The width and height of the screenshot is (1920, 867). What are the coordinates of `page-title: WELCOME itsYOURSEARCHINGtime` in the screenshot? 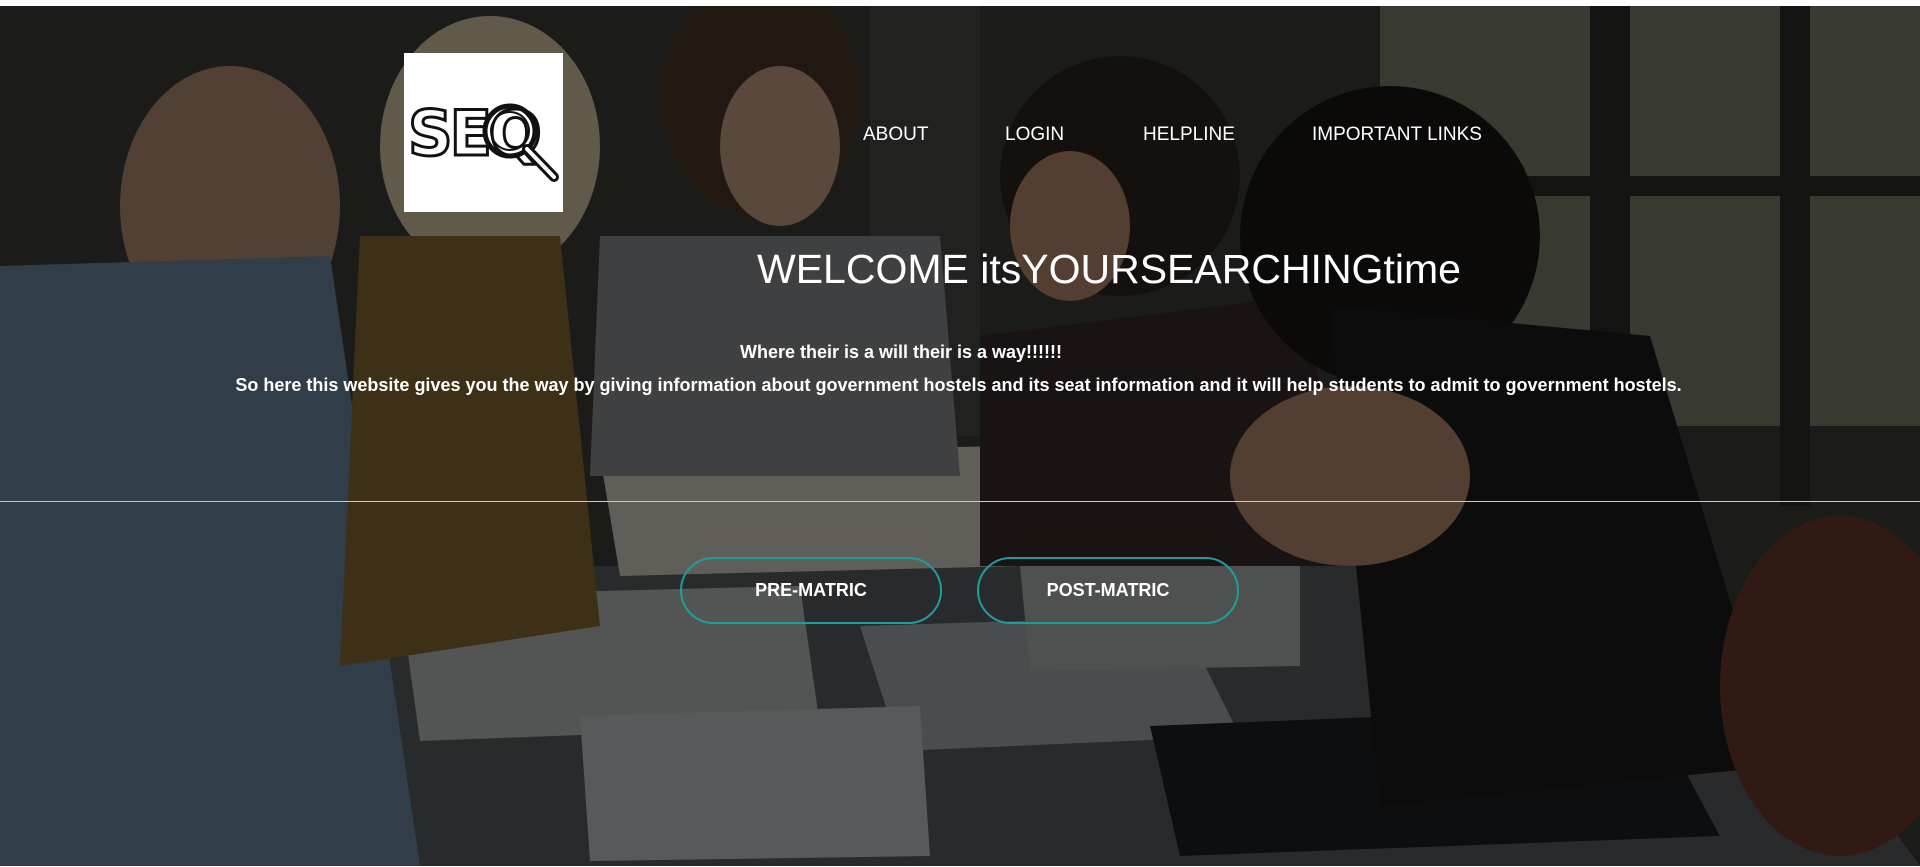 It's located at (1109, 269).